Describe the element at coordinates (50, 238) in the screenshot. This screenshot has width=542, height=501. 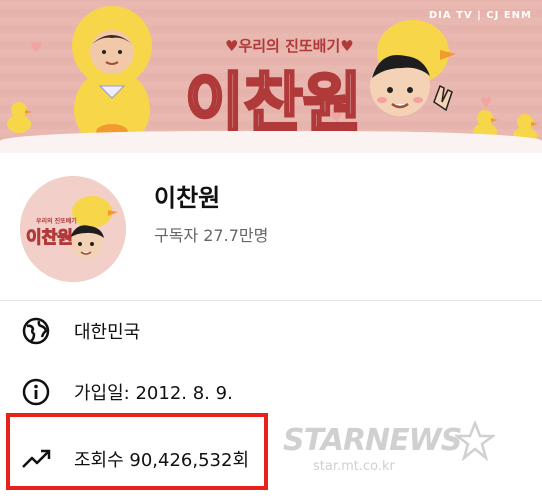
I see `avatar-title: 이찬원` at that location.